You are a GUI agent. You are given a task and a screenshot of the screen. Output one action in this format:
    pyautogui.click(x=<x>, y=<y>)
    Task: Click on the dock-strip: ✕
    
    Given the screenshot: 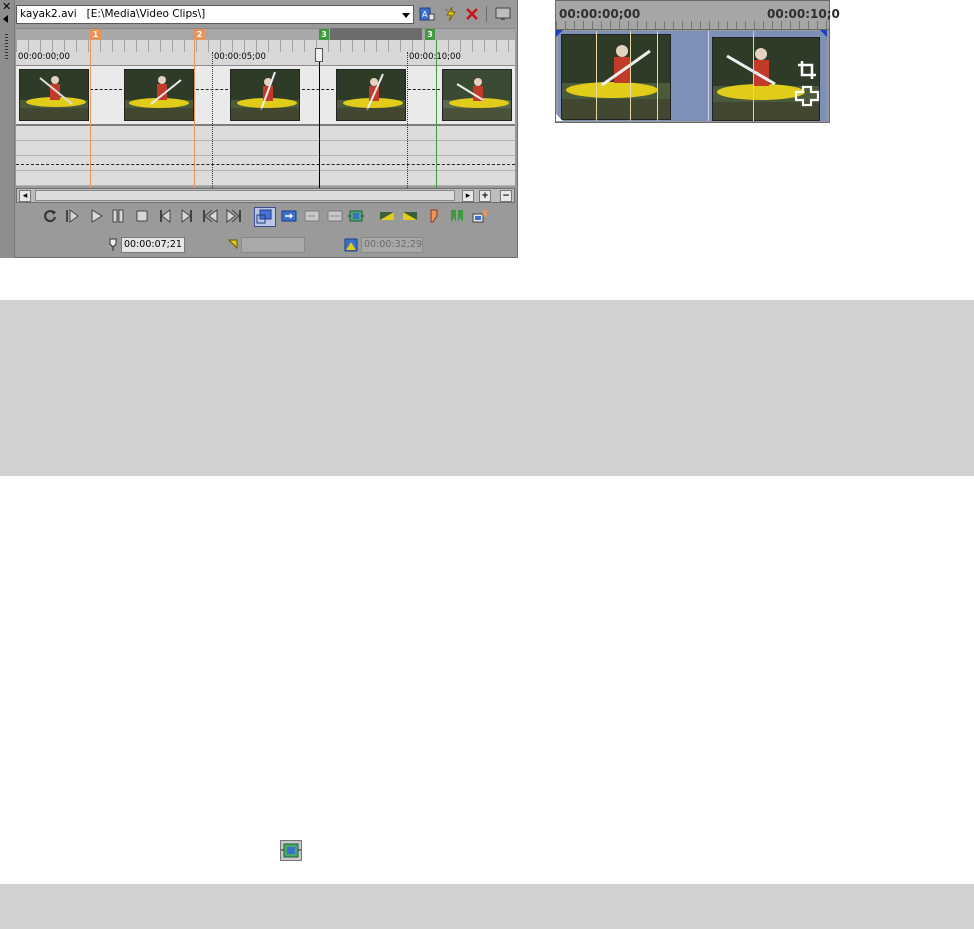 What is the action you would take?
    pyautogui.click(x=7, y=129)
    